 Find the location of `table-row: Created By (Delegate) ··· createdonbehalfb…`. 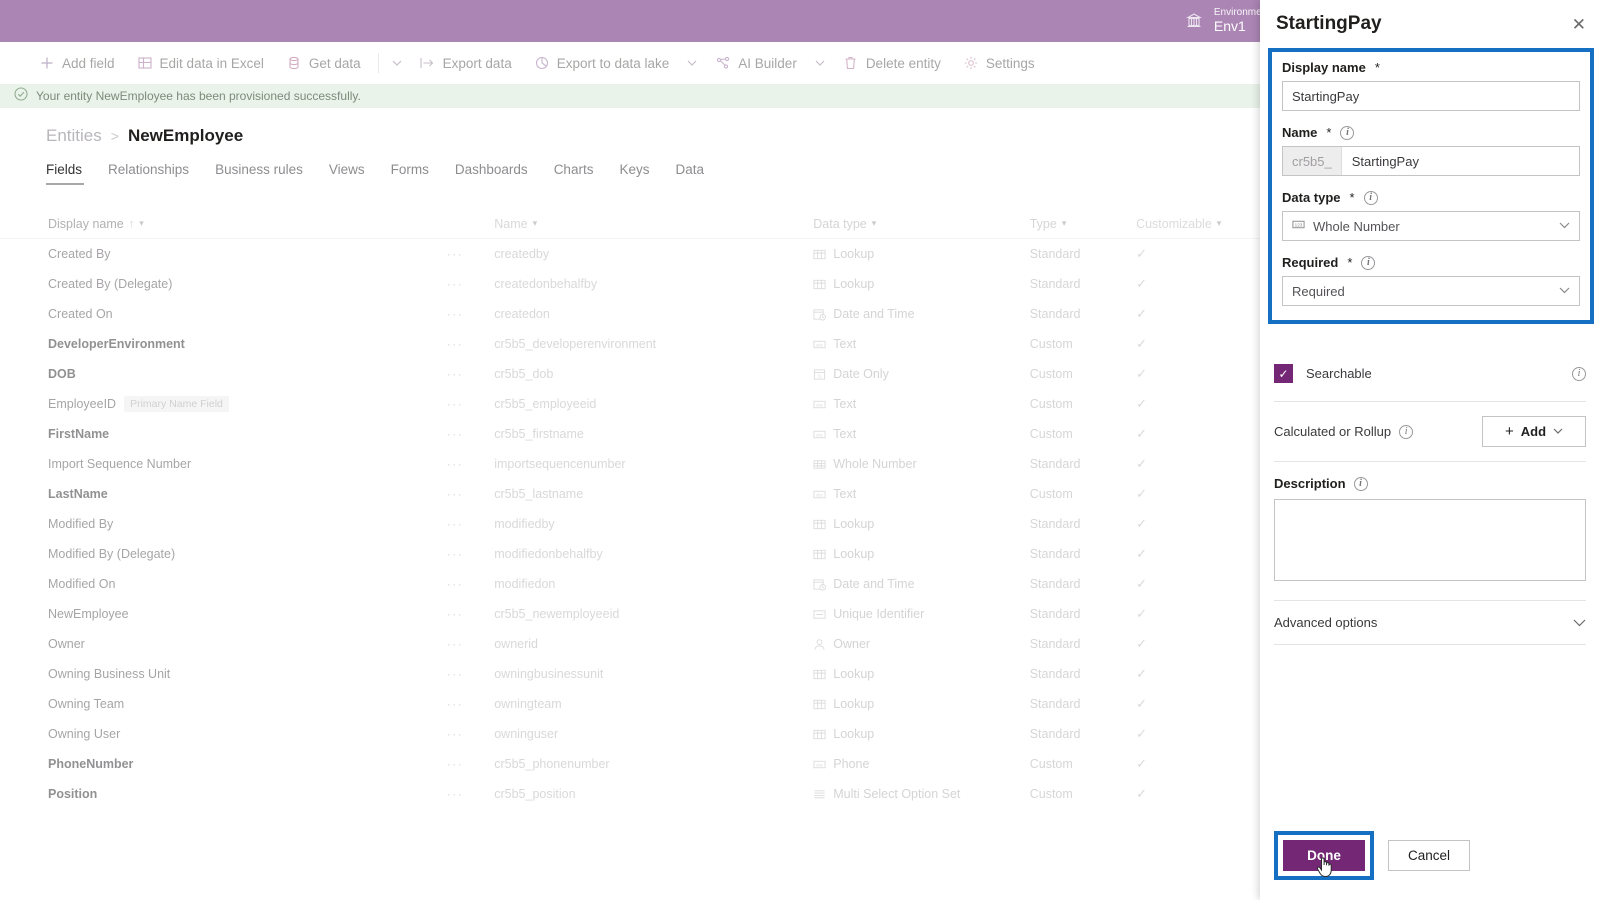

table-row: Created By (Delegate) ··· createdonbehalfb… is located at coordinates (640, 284).